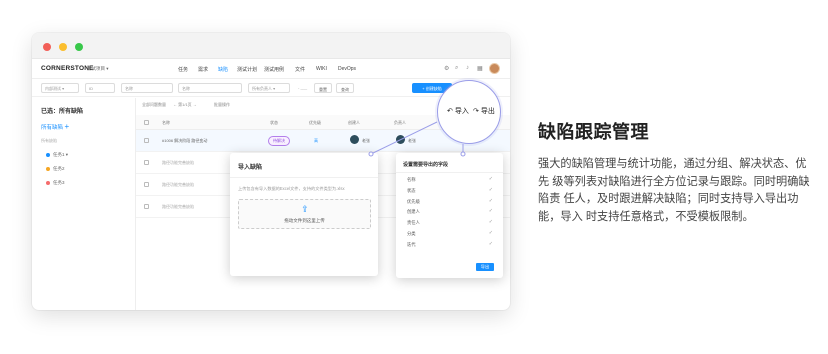  I want to click on pagination: ← 第1/1页 →, so click(185, 105).